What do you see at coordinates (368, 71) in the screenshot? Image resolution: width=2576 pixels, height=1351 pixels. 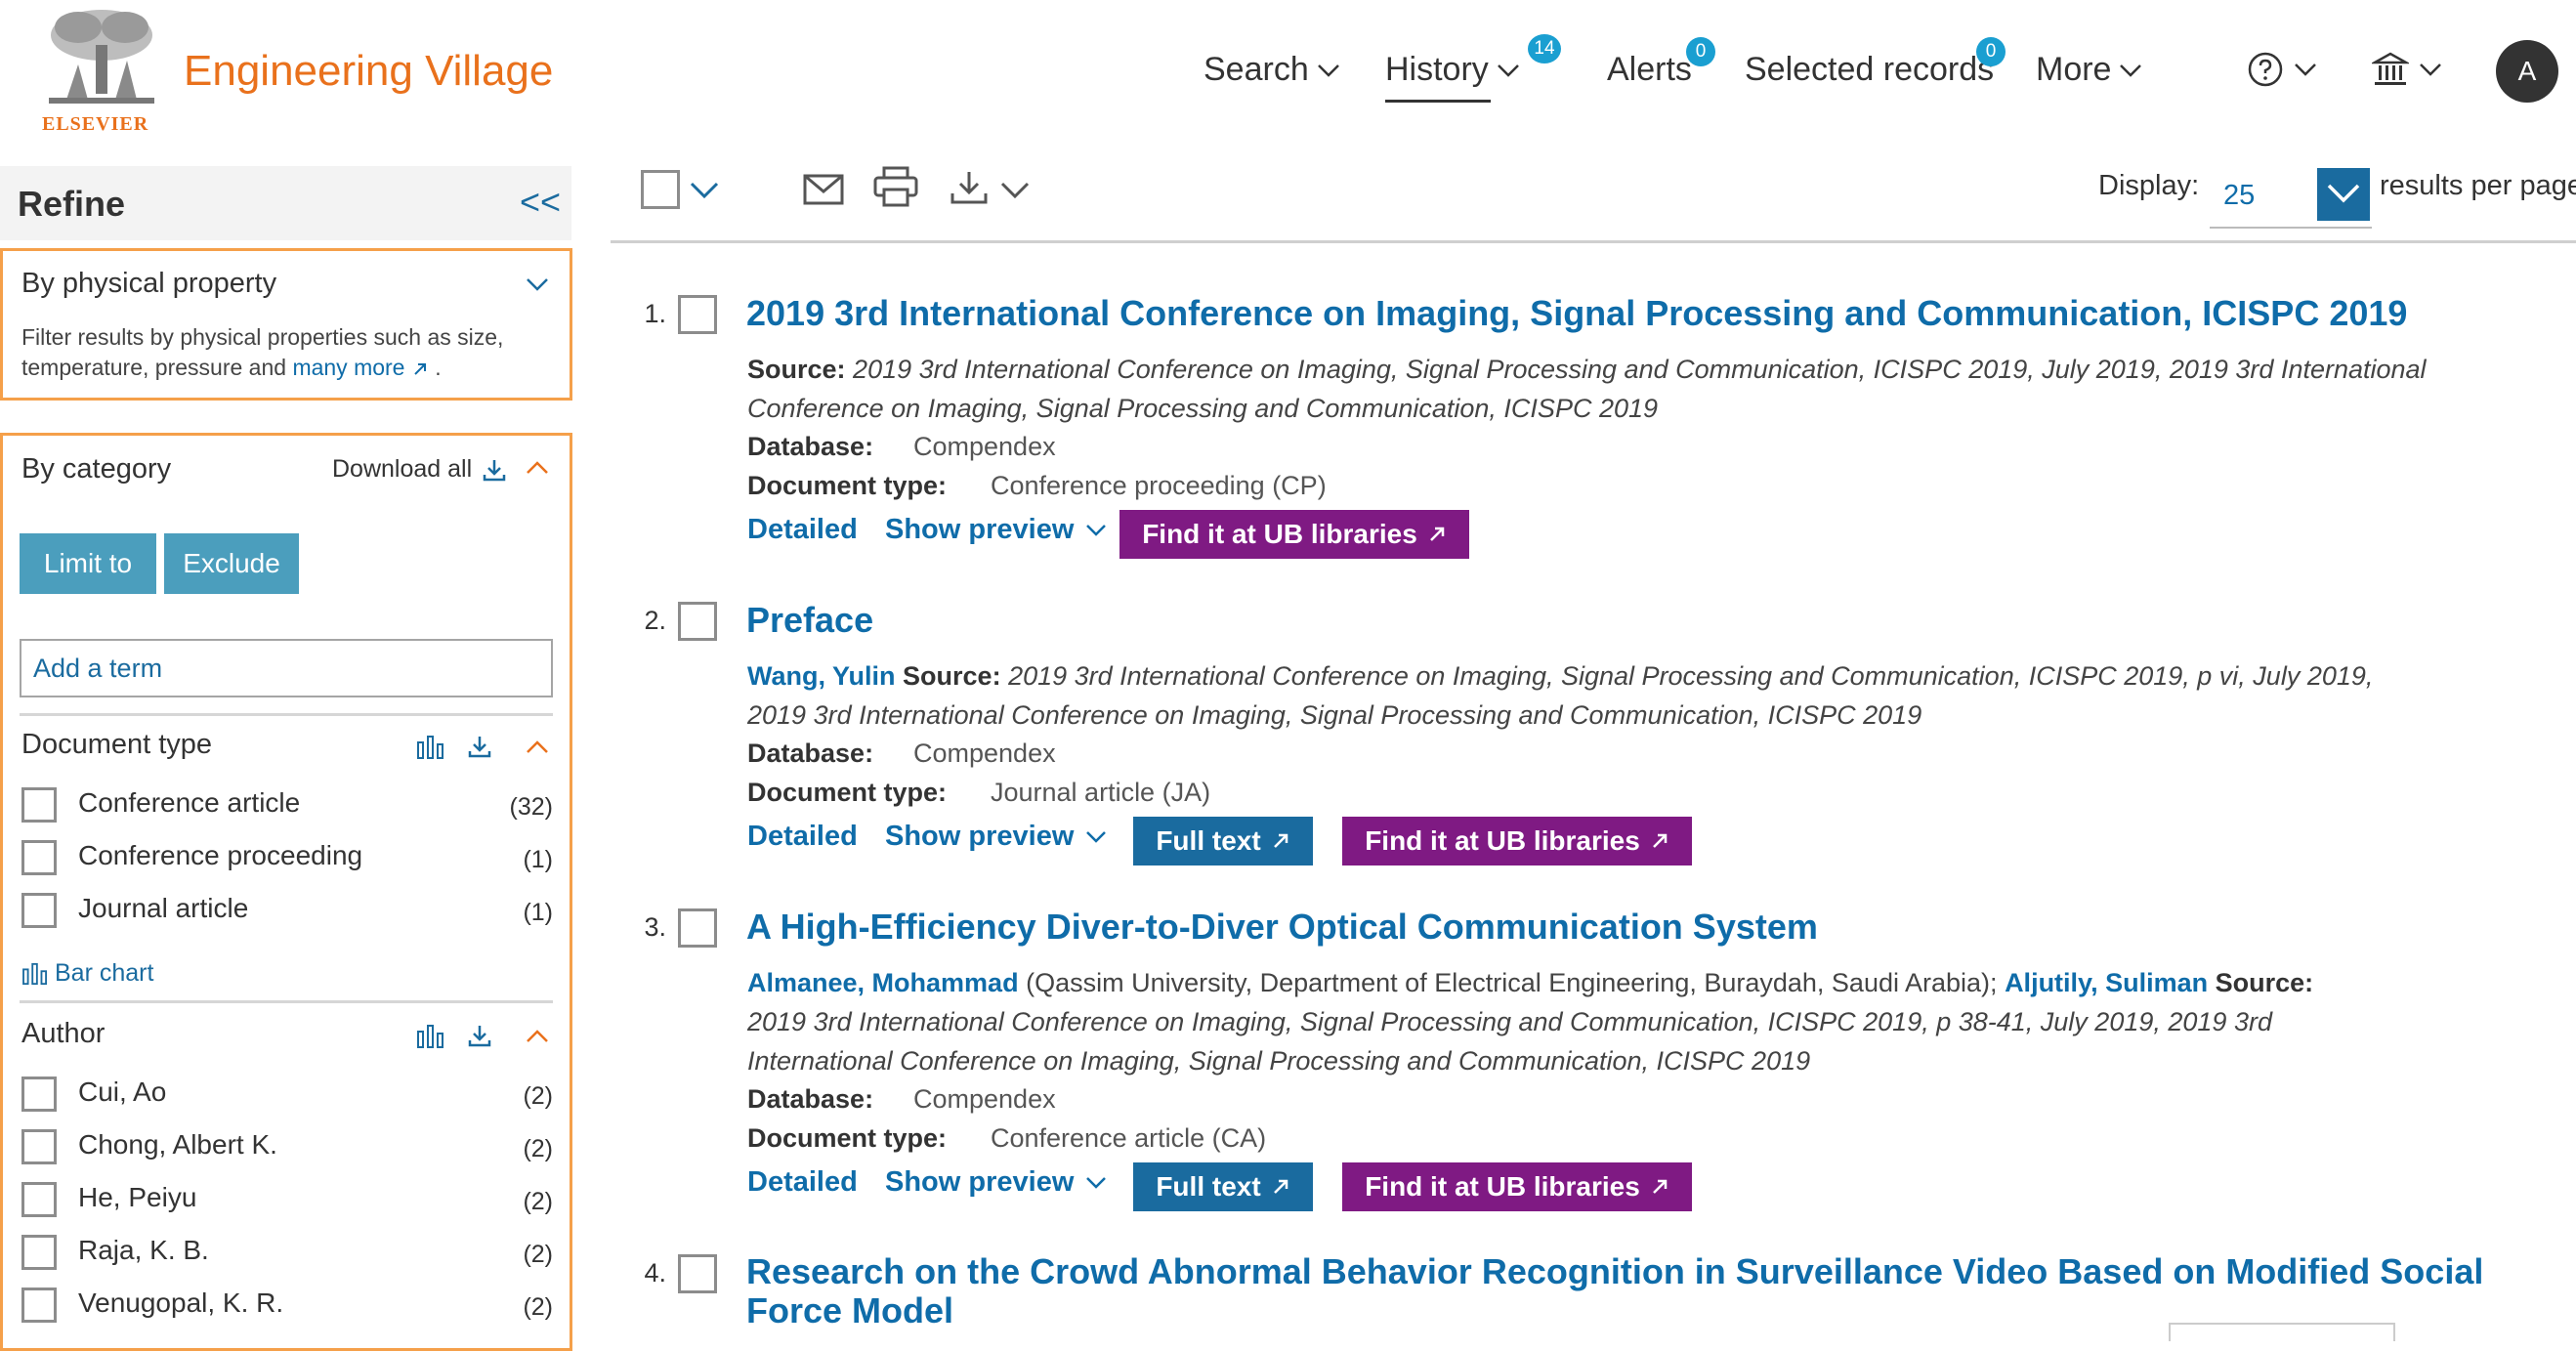 I see `brand-title: Engineering Village` at bounding box center [368, 71].